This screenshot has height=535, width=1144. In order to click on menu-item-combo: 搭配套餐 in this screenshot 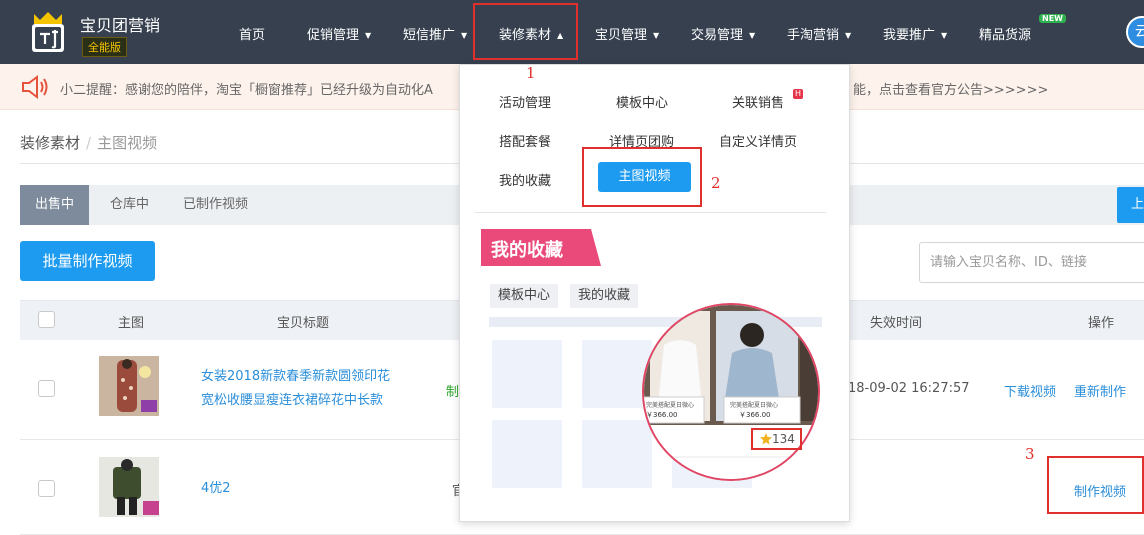, I will do `click(525, 140)`.